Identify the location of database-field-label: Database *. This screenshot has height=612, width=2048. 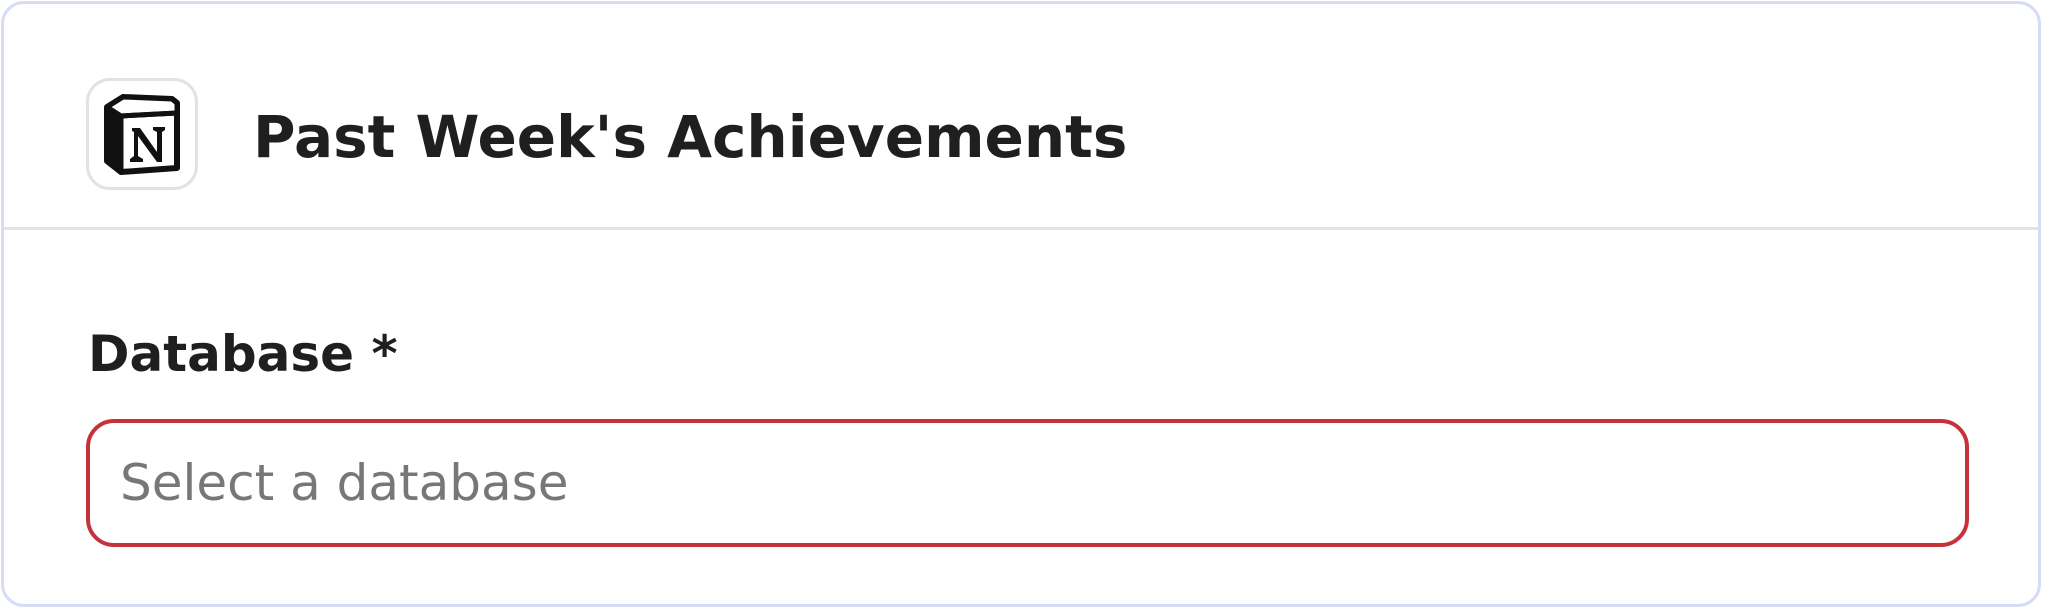
(243, 354).